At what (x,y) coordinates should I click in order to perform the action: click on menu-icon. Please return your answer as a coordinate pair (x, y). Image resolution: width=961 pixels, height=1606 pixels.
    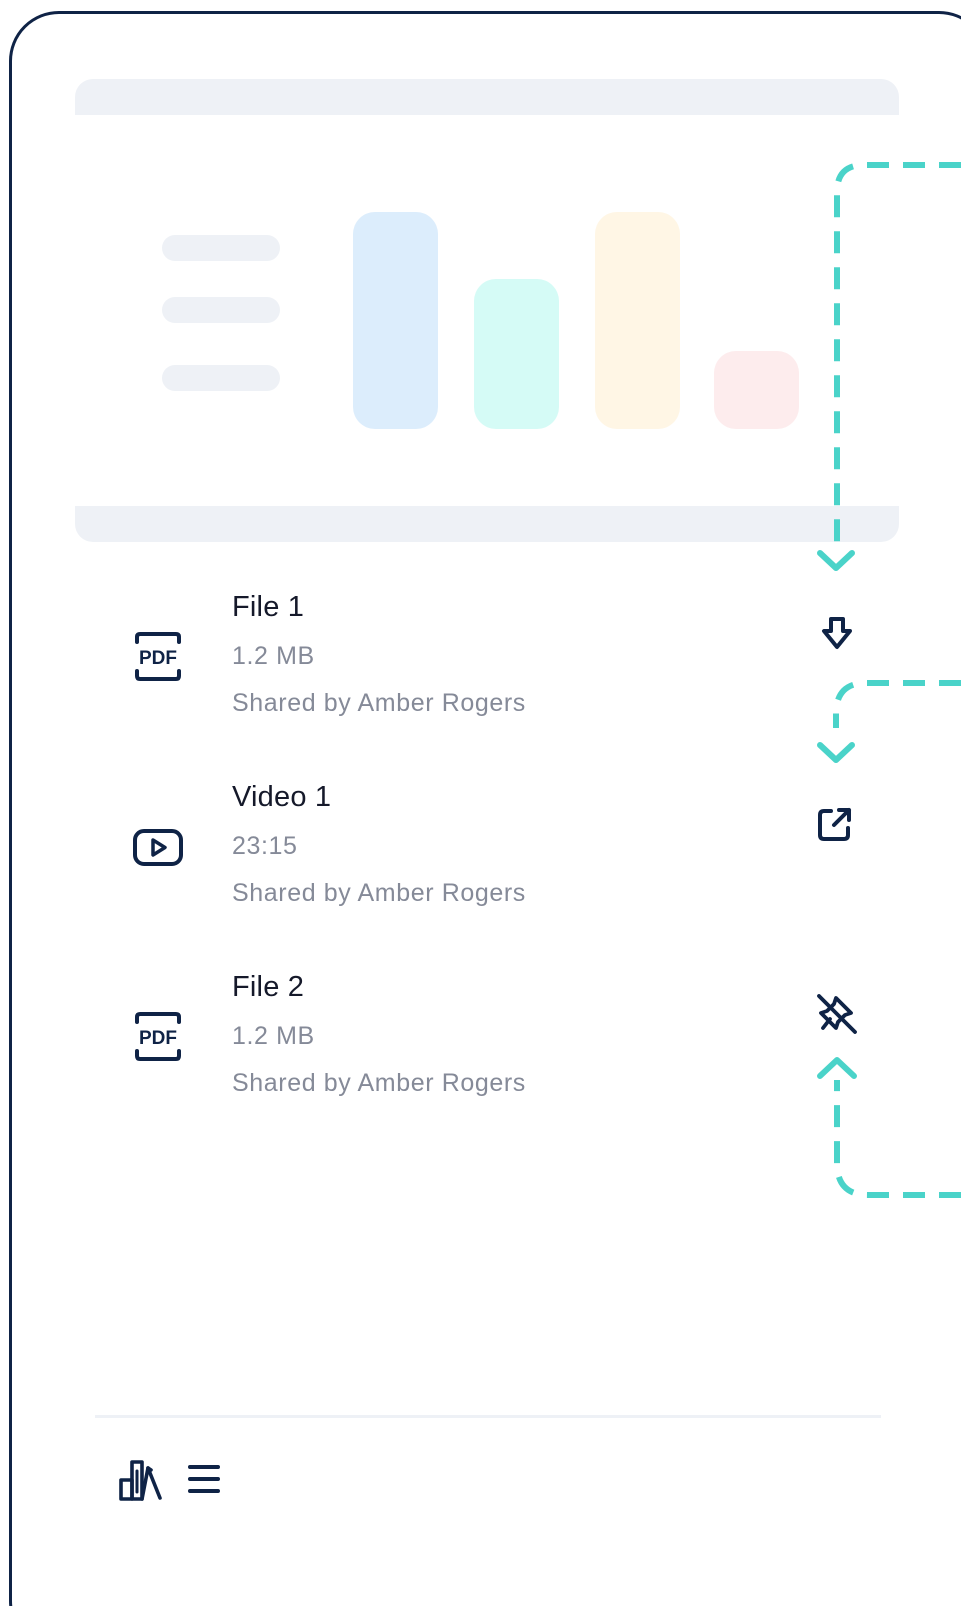
    Looking at the image, I should click on (204, 1479).